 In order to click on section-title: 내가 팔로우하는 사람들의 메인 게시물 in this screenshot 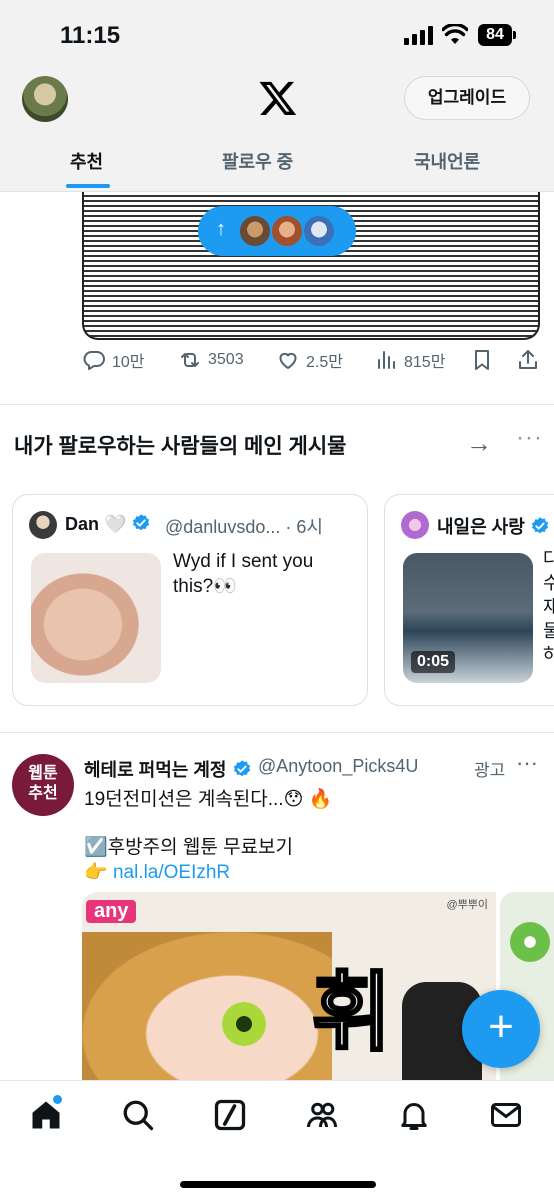, I will do `click(180, 446)`.